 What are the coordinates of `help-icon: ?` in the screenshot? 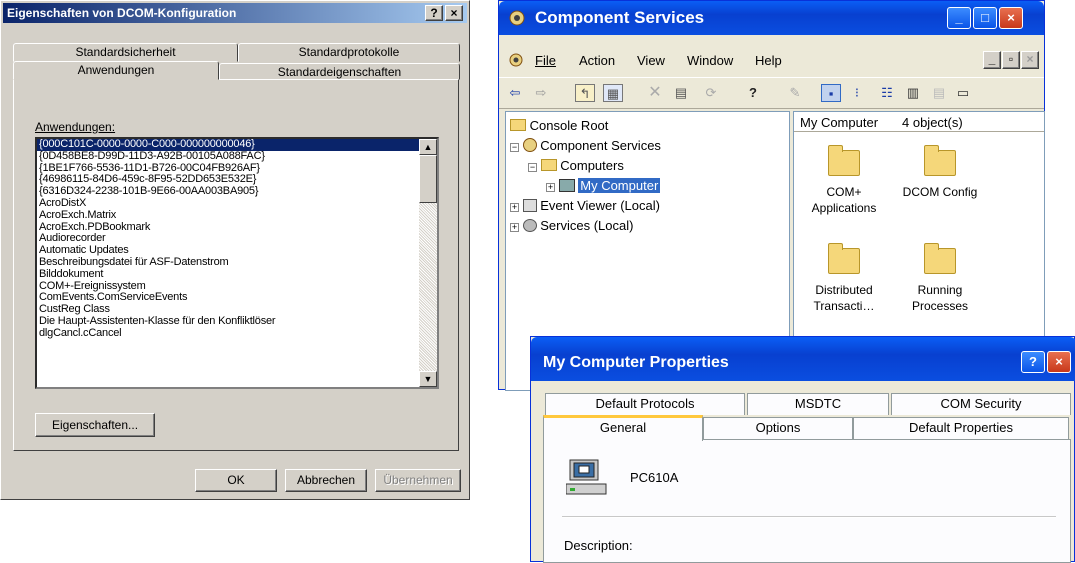 It's located at (753, 93).